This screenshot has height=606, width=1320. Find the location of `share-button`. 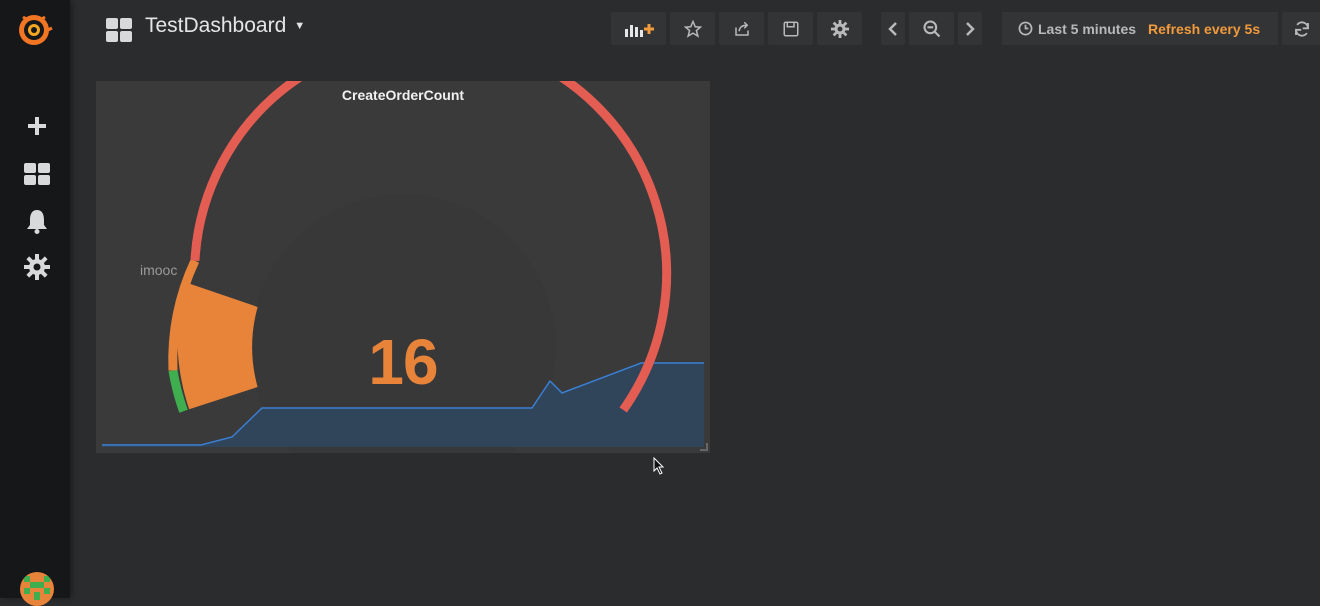

share-button is located at coordinates (741, 28).